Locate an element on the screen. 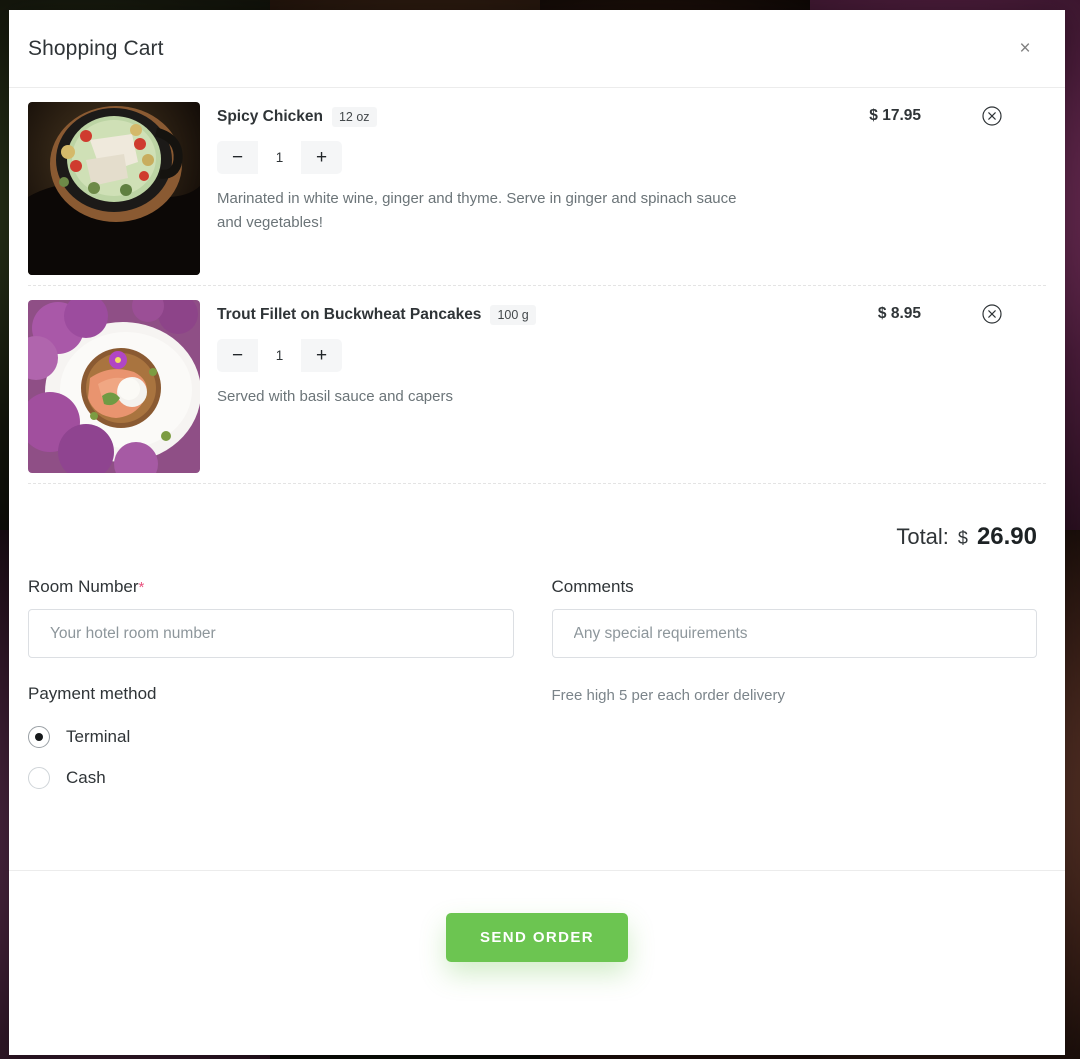  item-name: Trout Fillet on Buckwheat Pancakes is located at coordinates (349, 314).